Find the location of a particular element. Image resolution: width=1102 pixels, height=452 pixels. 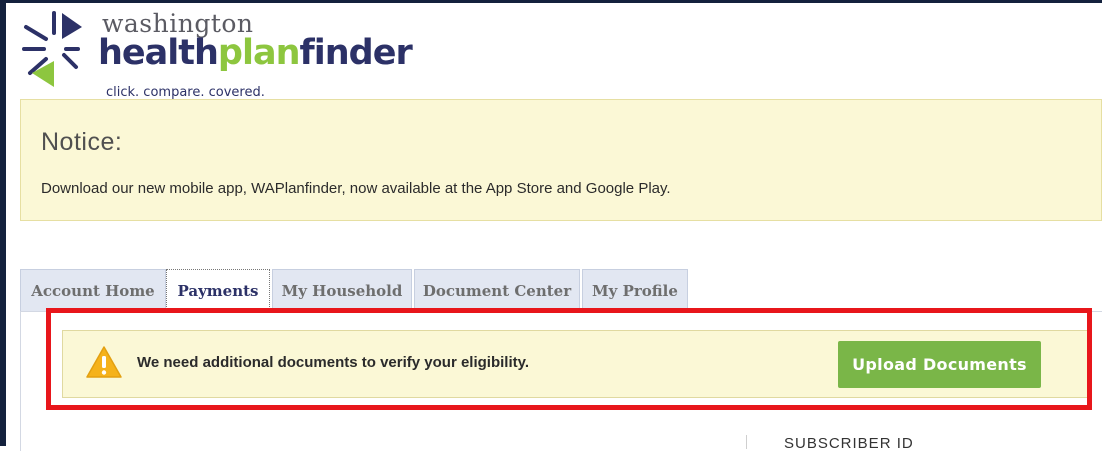

tab-account-home: Account Home is located at coordinates (93, 290).